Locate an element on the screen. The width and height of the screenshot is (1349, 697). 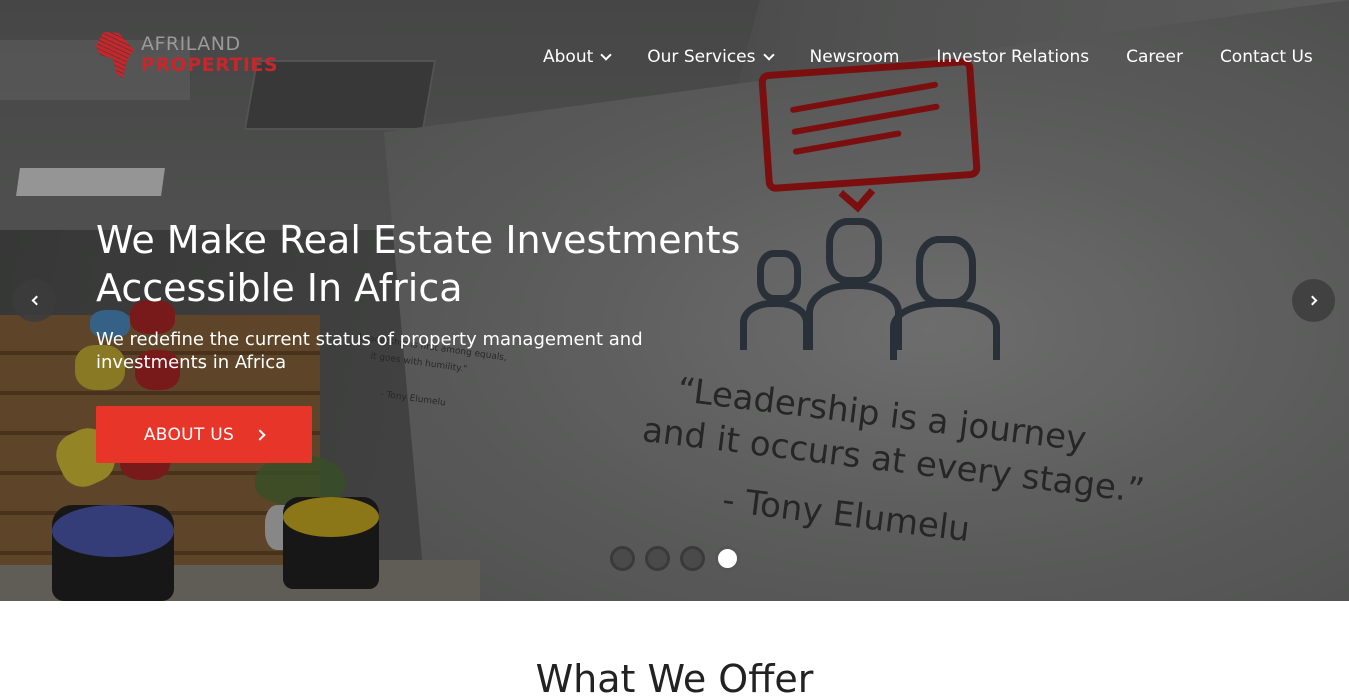
africa-map-stripes is located at coordinates (115, 55).